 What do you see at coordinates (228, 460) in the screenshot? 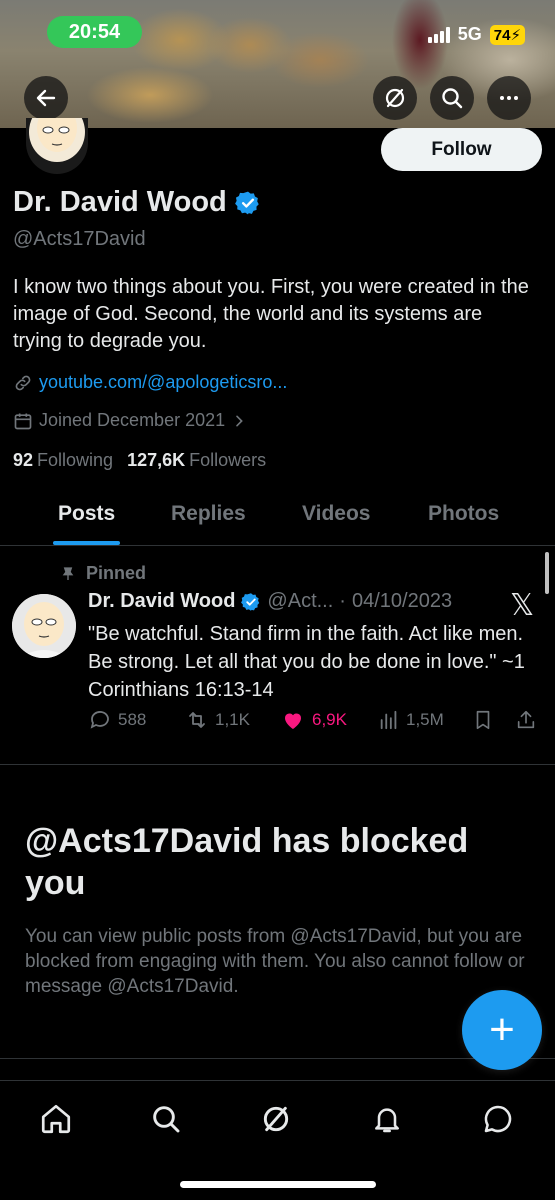
I see `followers-label: Followers` at bounding box center [228, 460].